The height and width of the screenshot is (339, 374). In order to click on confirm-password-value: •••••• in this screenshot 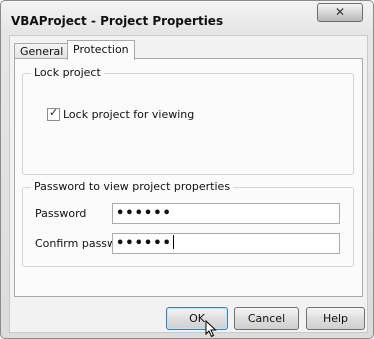, I will do `click(144, 243)`.